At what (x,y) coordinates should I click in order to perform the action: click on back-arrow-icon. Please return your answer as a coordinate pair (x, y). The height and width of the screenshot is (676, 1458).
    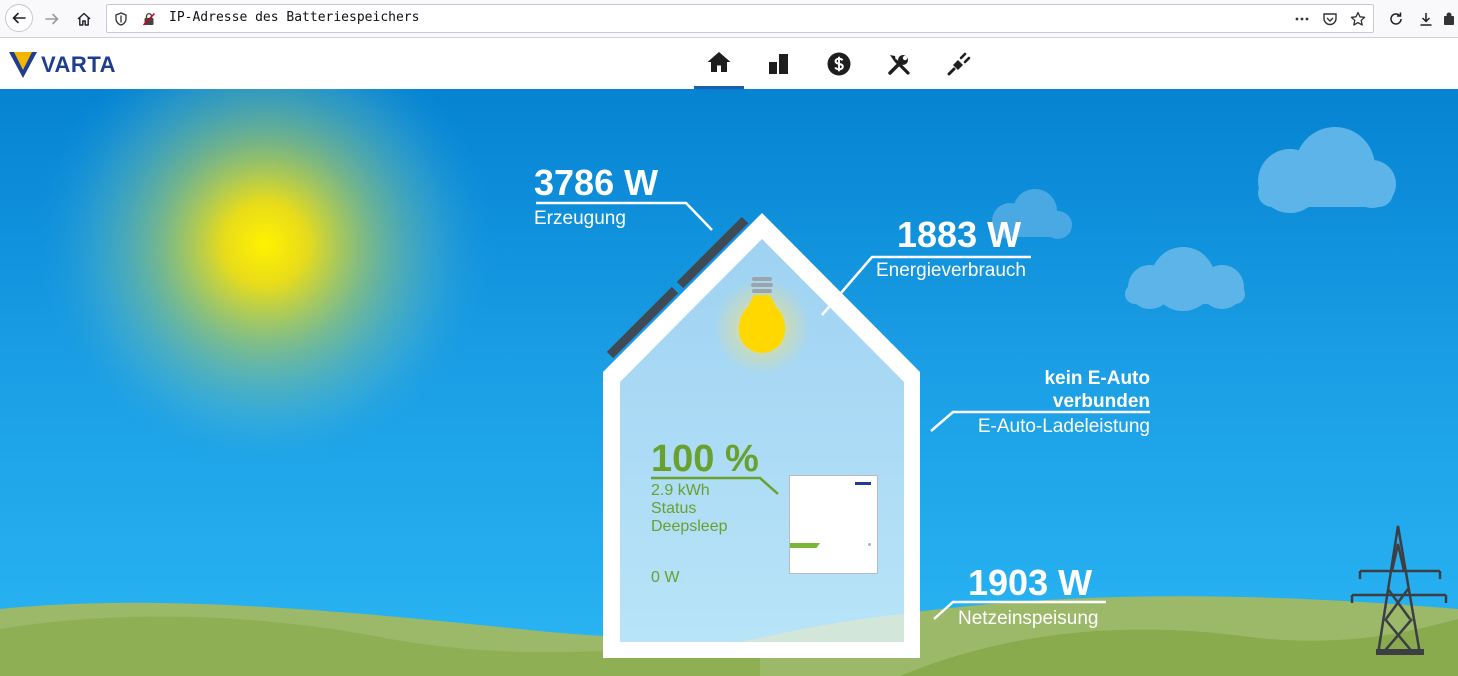
    Looking at the image, I should click on (19, 18).